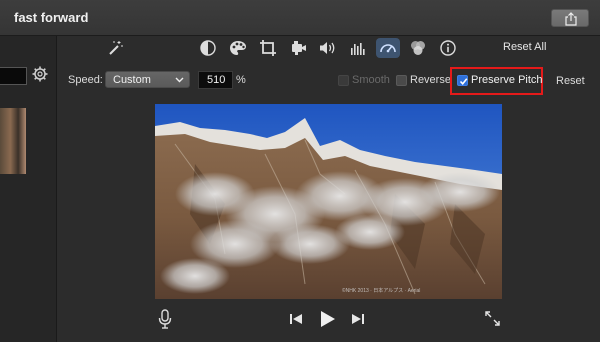 This screenshot has height=342, width=600. I want to click on clip-thumbnail, so click(13, 141).